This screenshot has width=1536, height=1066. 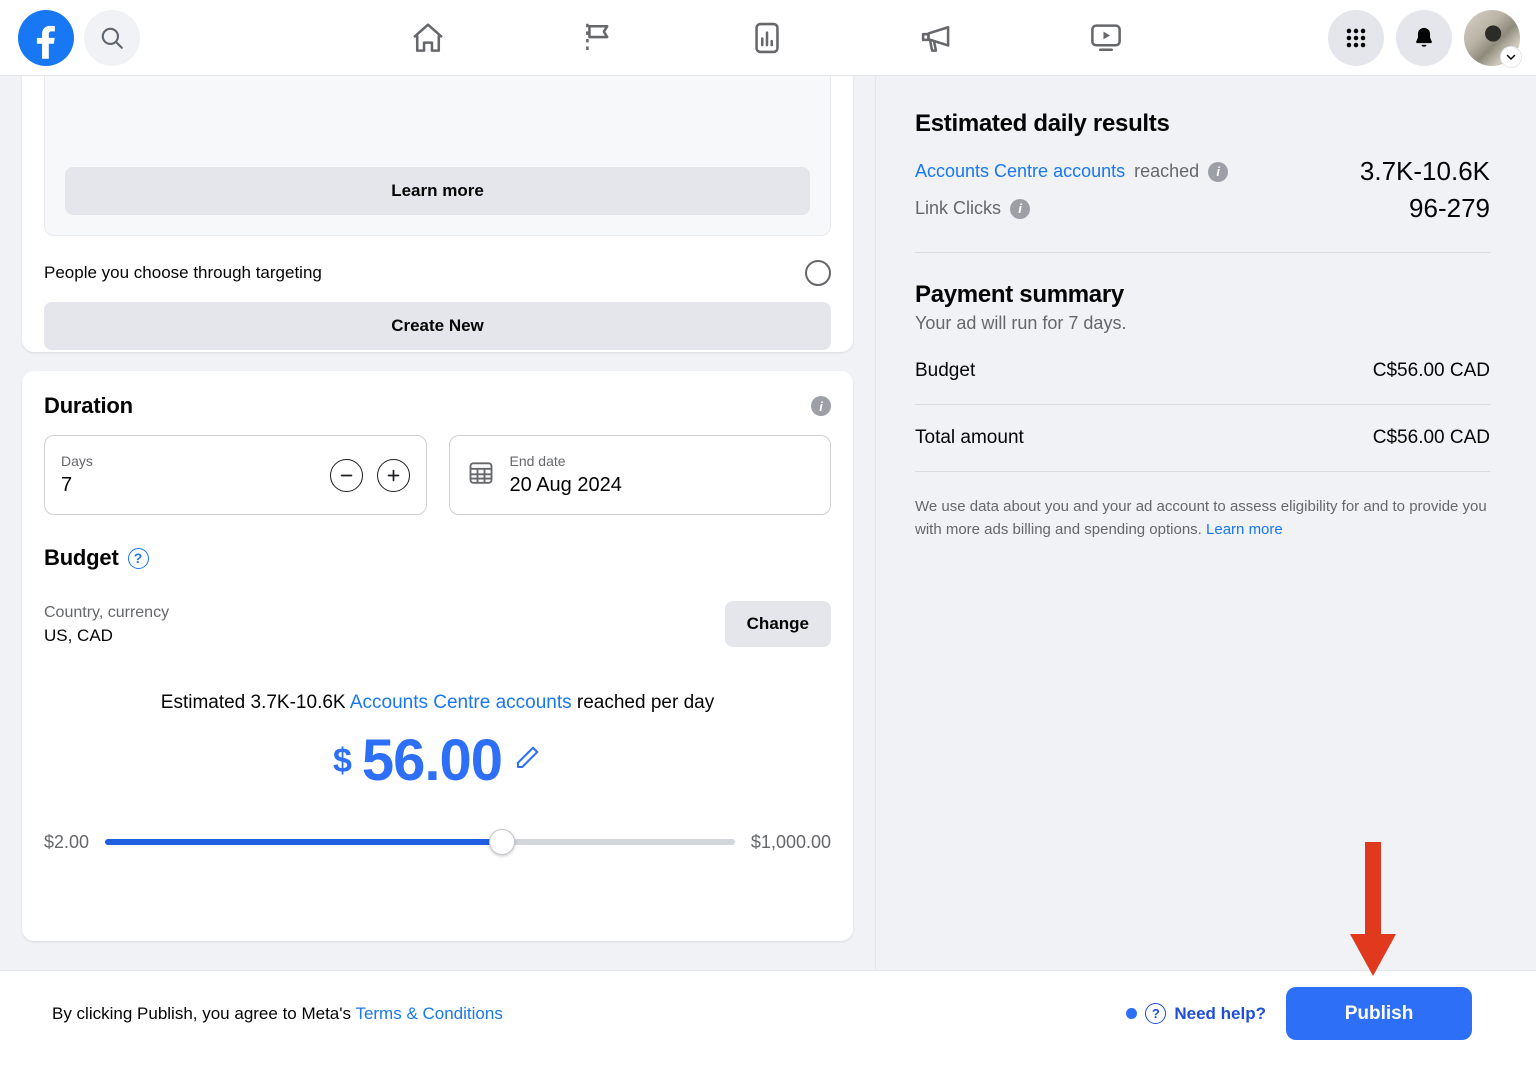 I want to click on status-dot-icon, so click(x=1132, y=1013).